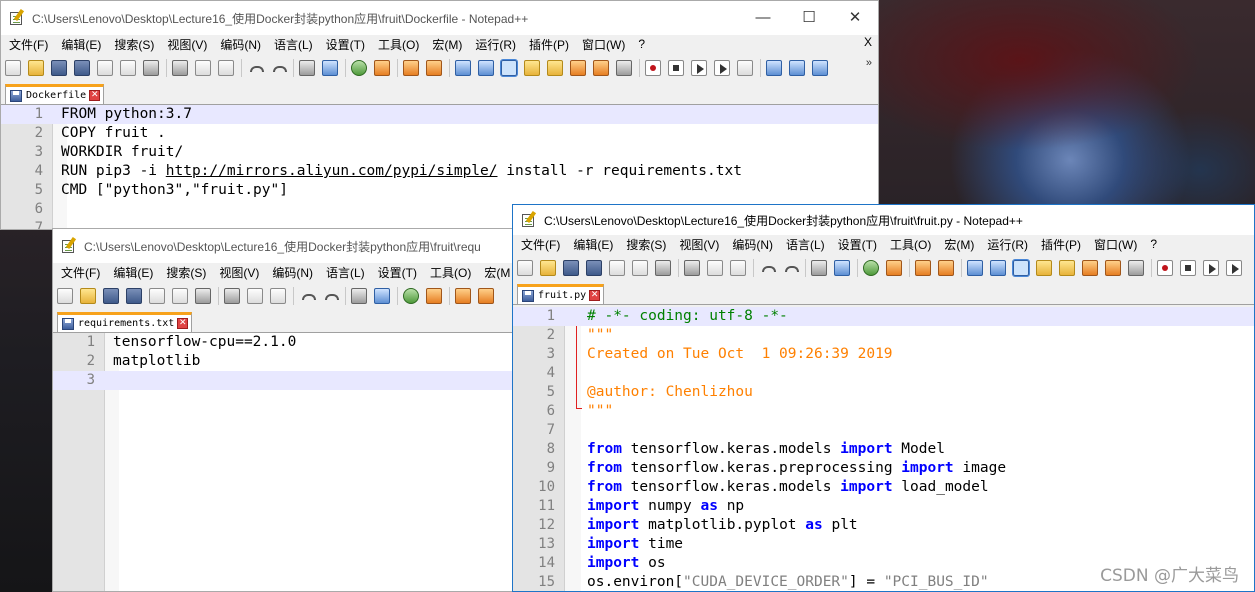 This screenshot has height=592, width=1255. I want to click on menu-plugins: 插件(P), so click(1061, 244).